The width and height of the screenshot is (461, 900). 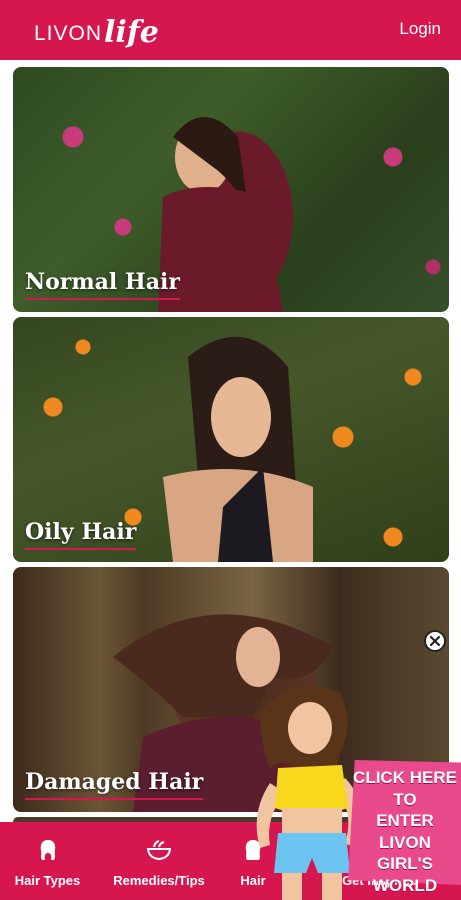 What do you see at coordinates (102, 284) in the screenshot?
I see `card-title: Normal Hair` at bounding box center [102, 284].